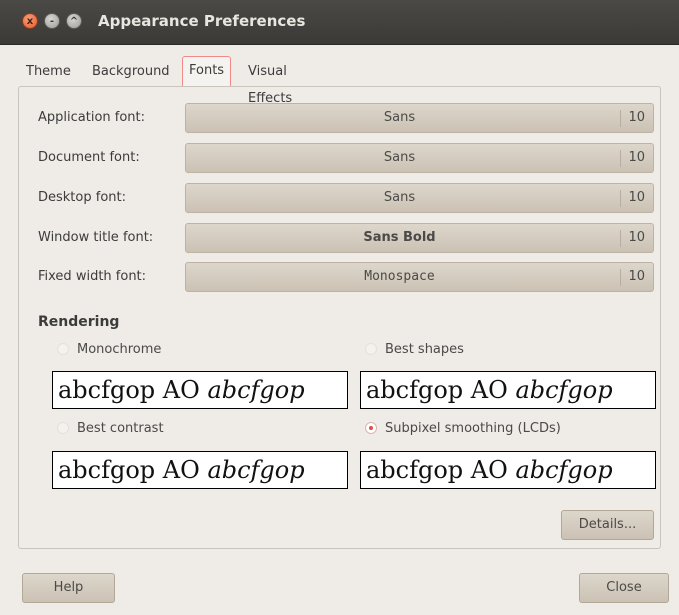  I want to click on application-font-label: Application font:, so click(92, 117).